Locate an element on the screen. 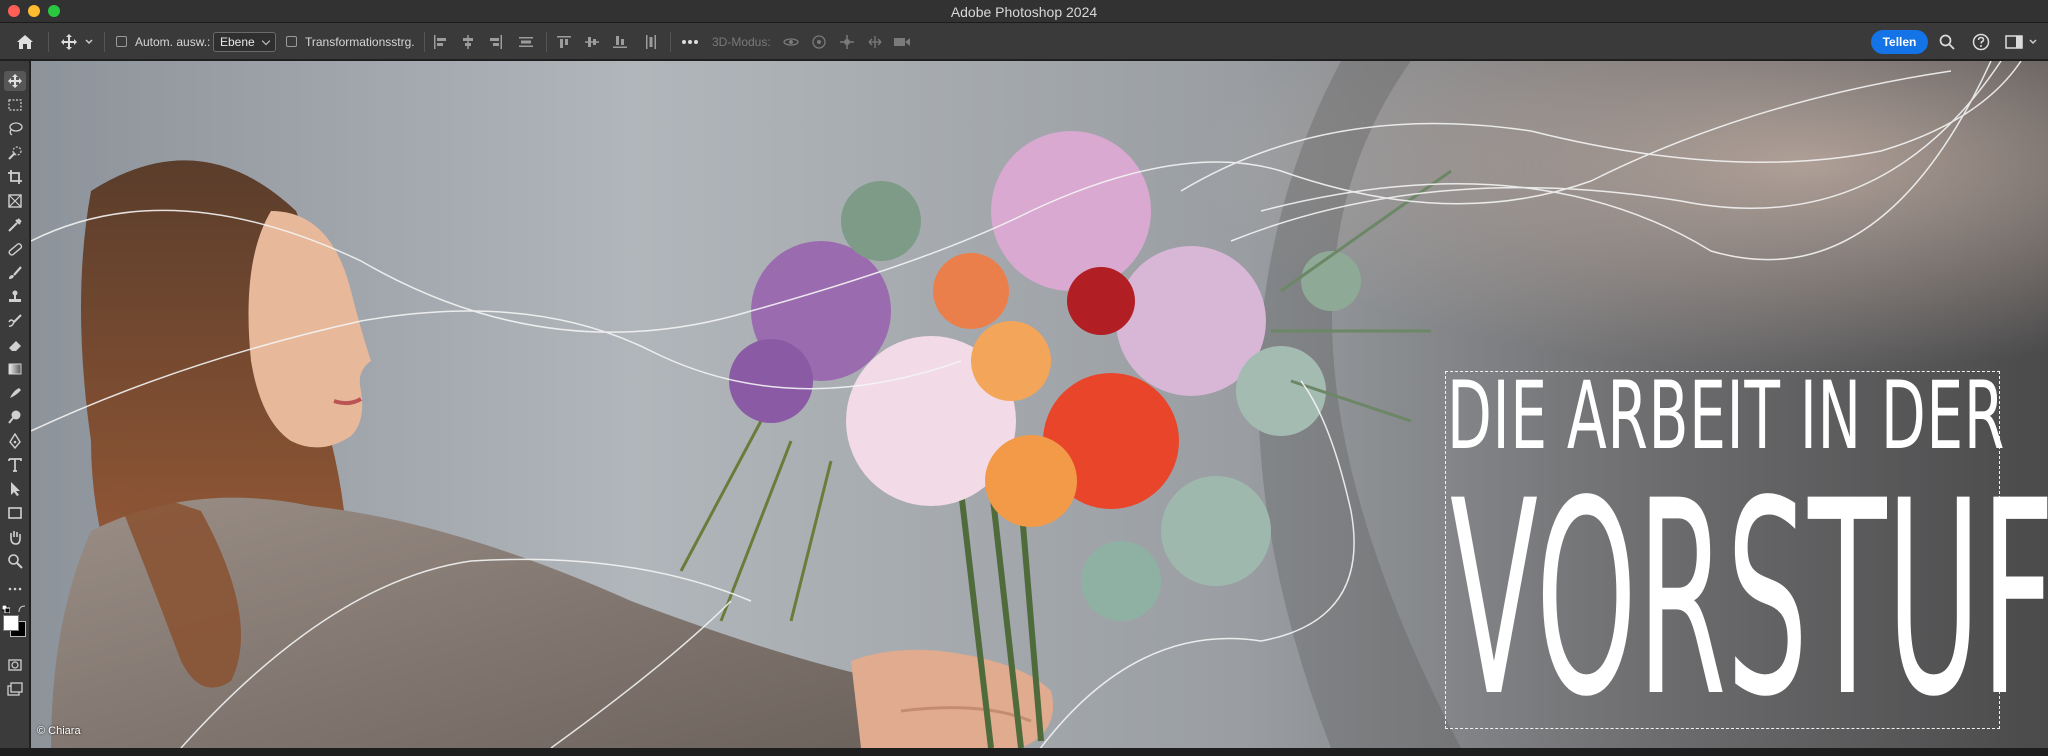 Image resolution: width=2048 pixels, height=756 pixels. align-right-icon is located at coordinates (496, 41).